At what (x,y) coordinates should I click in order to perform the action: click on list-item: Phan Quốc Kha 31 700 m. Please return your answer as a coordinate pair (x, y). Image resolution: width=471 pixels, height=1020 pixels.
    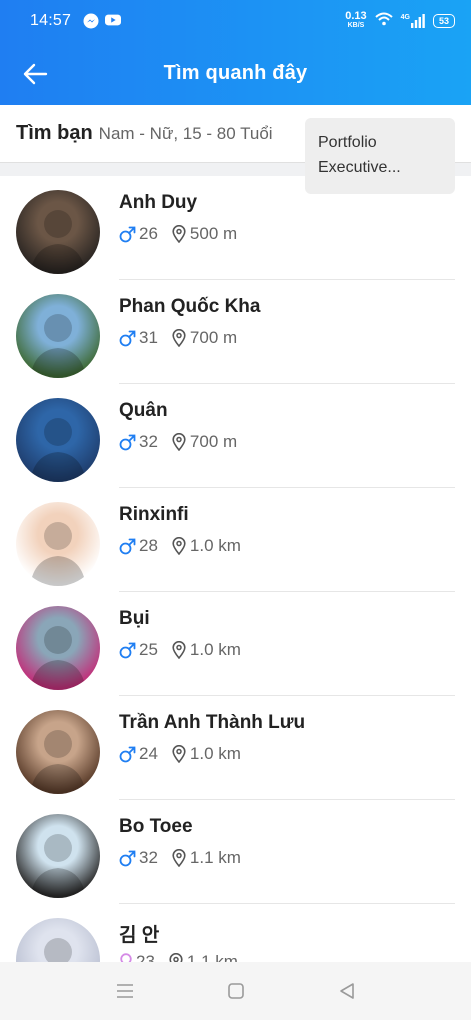
    Looking at the image, I should click on (235, 332).